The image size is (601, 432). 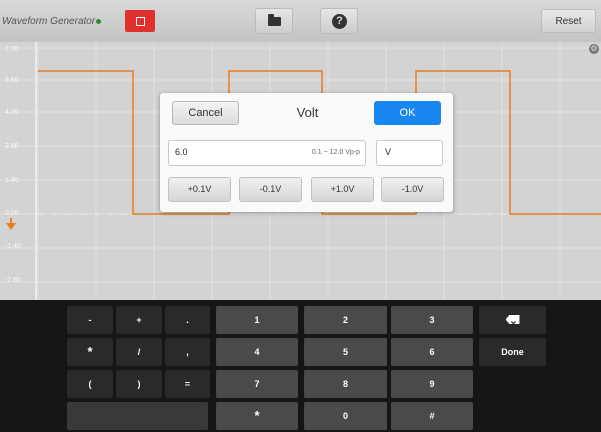 What do you see at coordinates (335, 152) in the screenshot?
I see `range-hint: 0.1 ~ 12.0 Vp-p` at bounding box center [335, 152].